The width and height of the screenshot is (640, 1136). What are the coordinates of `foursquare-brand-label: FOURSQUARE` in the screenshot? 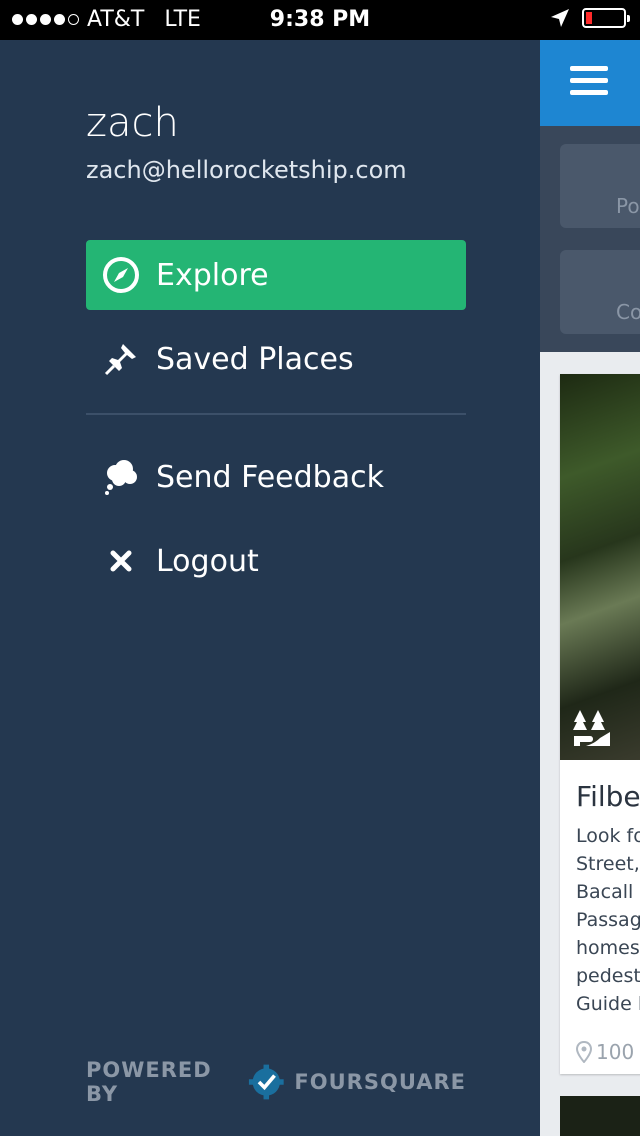 It's located at (380, 1082).